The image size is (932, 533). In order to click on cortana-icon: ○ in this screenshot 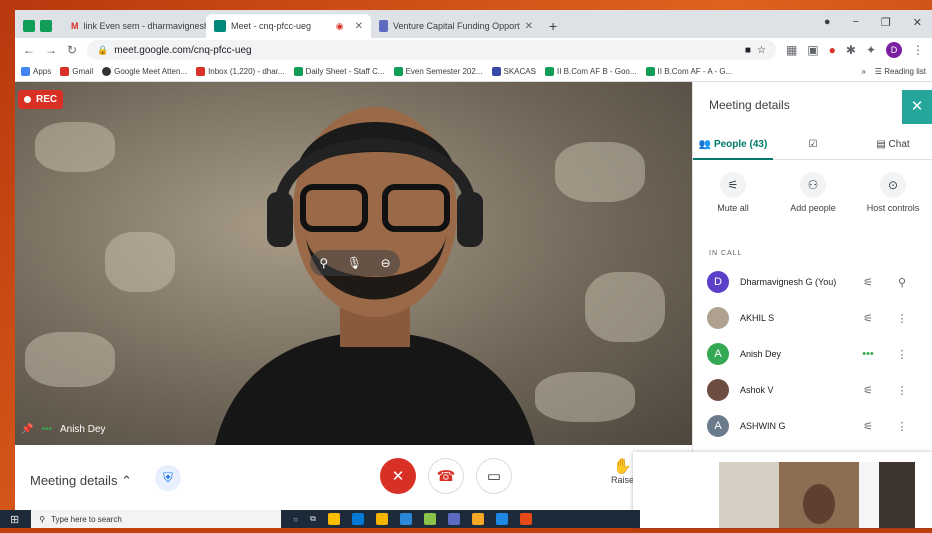, I will do `click(295, 519)`.